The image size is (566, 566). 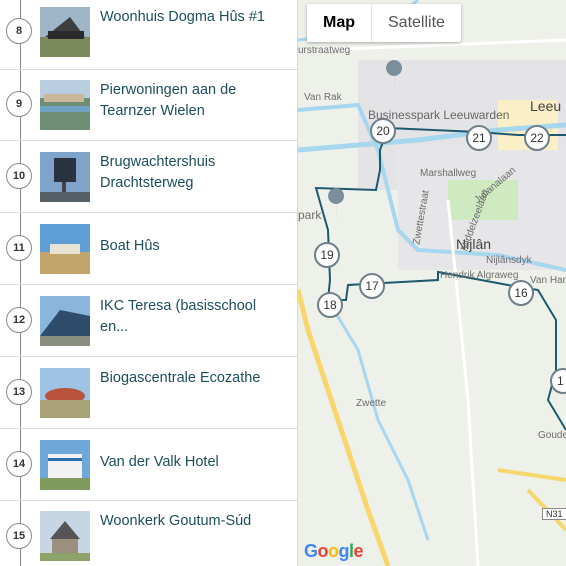 I want to click on road-label: Marshallweg, so click(x=448, y=173).